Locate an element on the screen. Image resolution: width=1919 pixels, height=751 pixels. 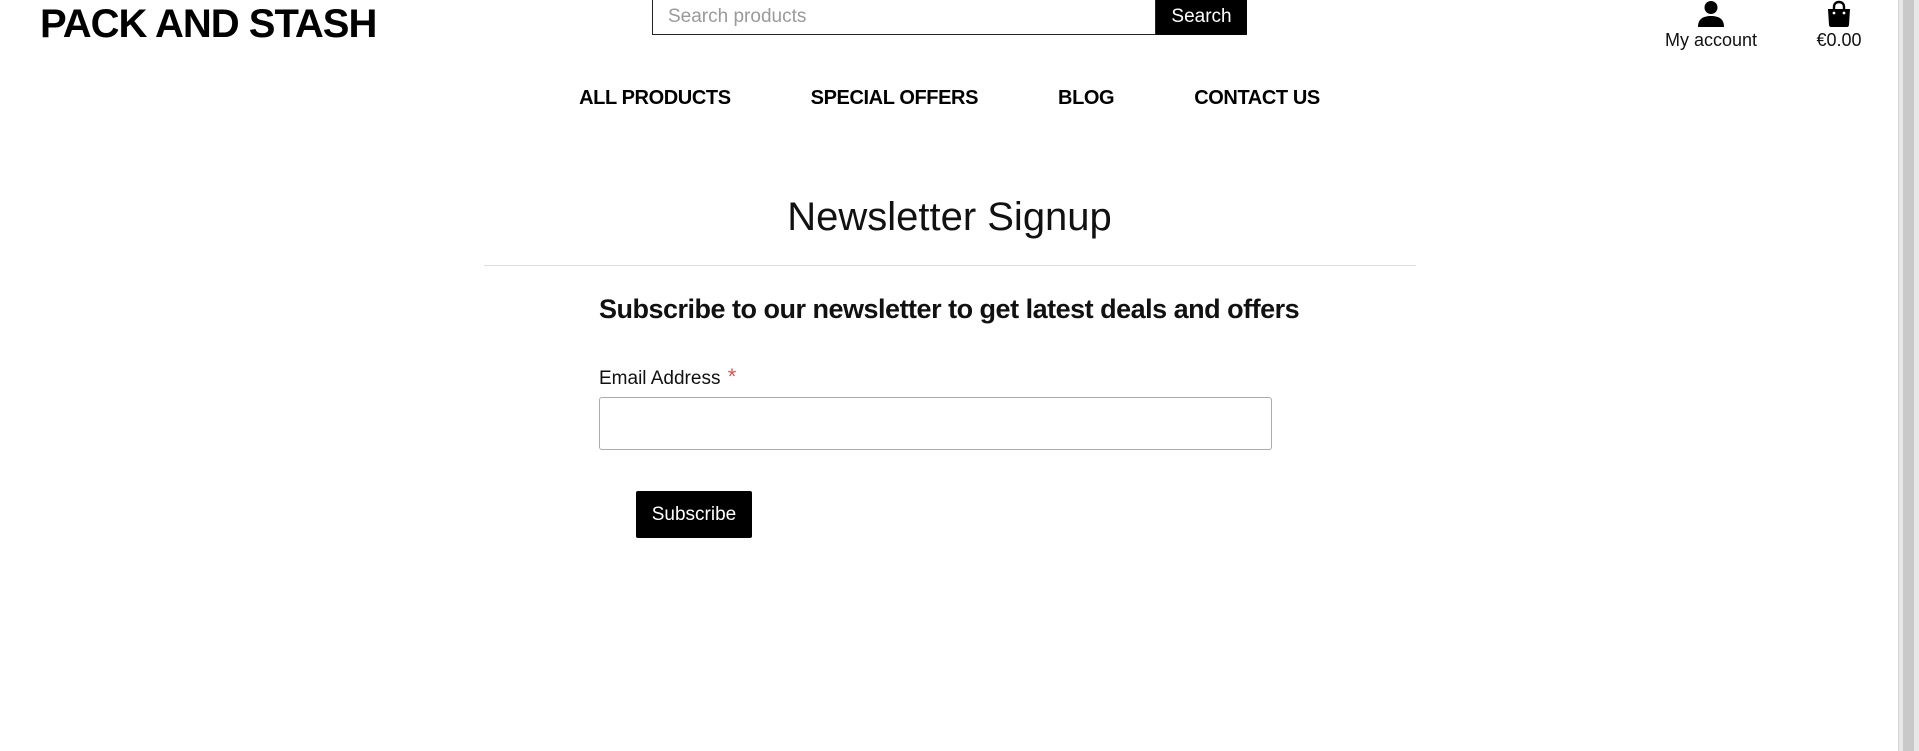
nav-all-products: ALL PRODUCTS is located at coordinates (655, 98).